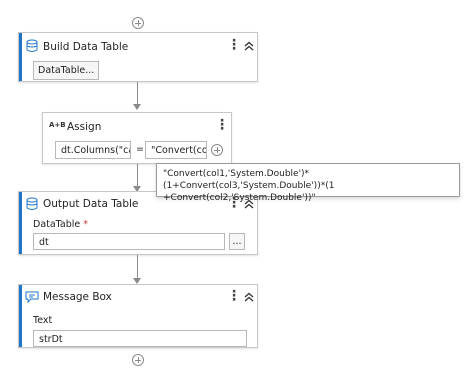 The image size is (474, 383). I want to click on tooltip-line-2: +Convert(col2,'System.Double'))", so click(239, 198).